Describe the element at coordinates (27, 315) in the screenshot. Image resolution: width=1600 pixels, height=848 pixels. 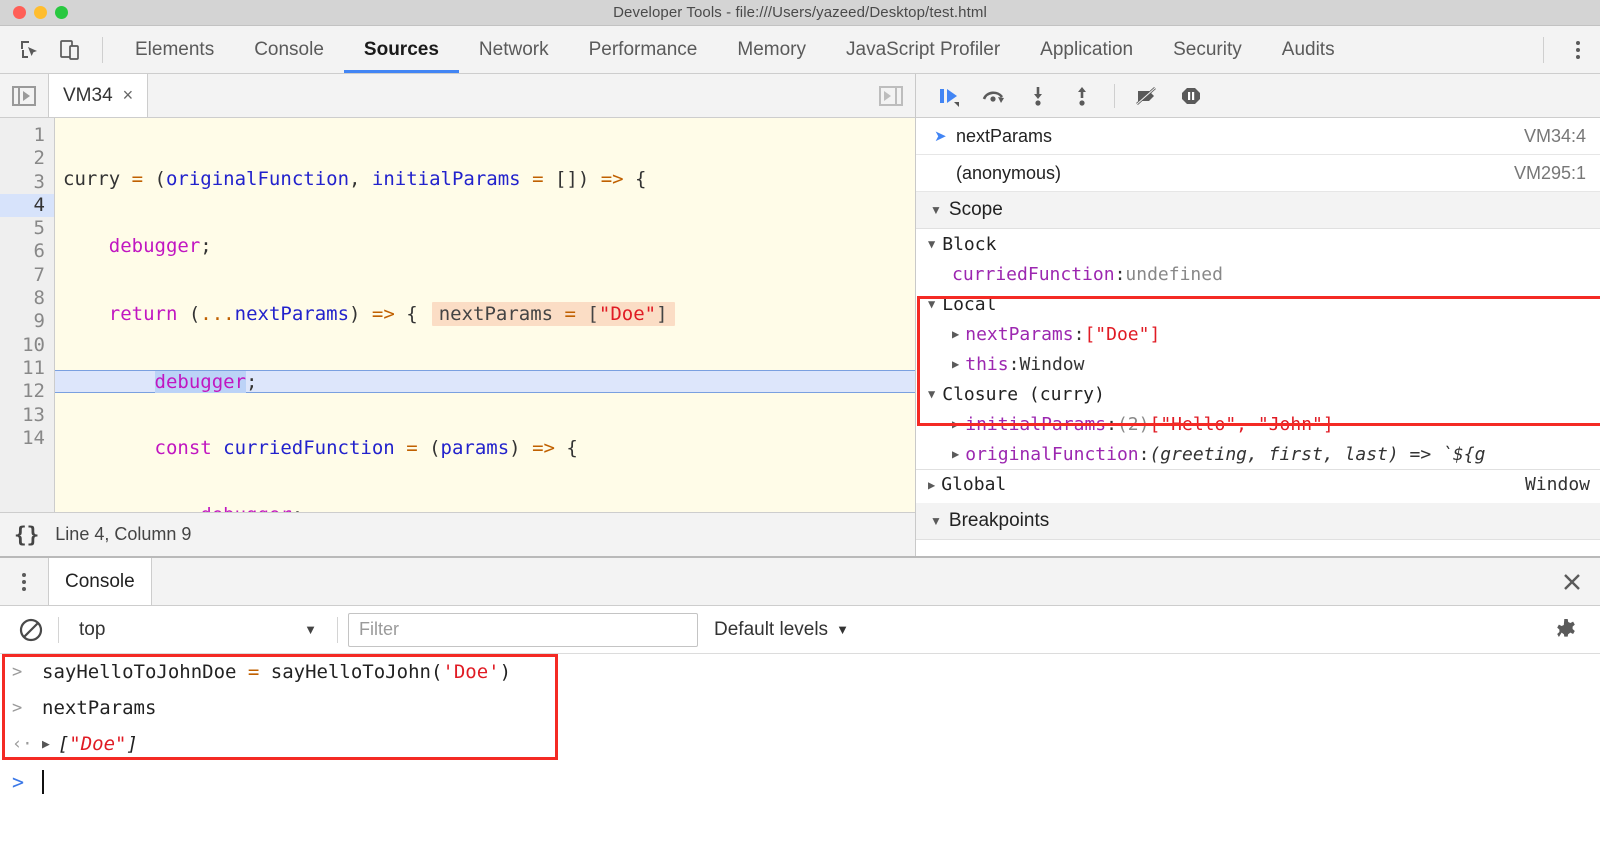
I see `line-number-gutter: 1 2 3 4 5 6 7 8 9 10 11 12 13 14` at that location.